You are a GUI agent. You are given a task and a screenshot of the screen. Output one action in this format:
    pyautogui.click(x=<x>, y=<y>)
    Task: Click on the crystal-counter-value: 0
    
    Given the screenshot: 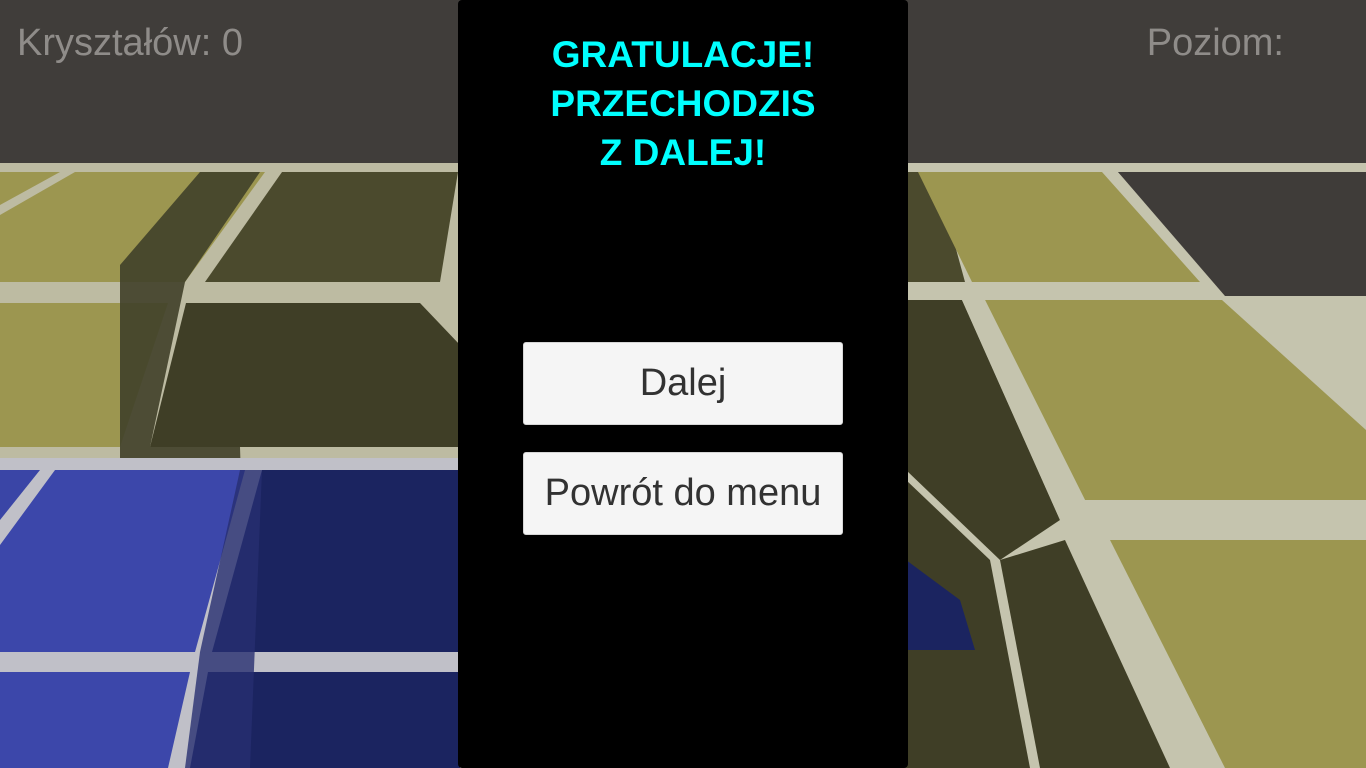 What is the action you would take?
    pyautogui.click(x=232, y=43)
    